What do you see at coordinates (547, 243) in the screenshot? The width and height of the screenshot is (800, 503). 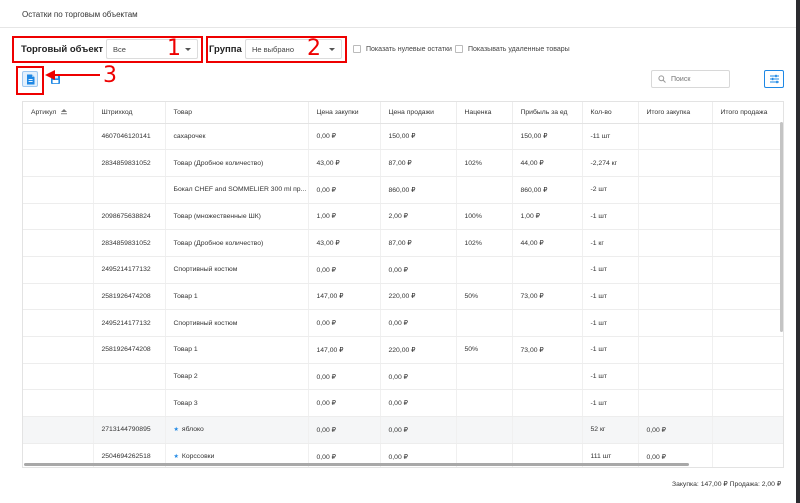 I see `cell-unit-profit: 44,00 ₽` at bounding box center [547, 243].